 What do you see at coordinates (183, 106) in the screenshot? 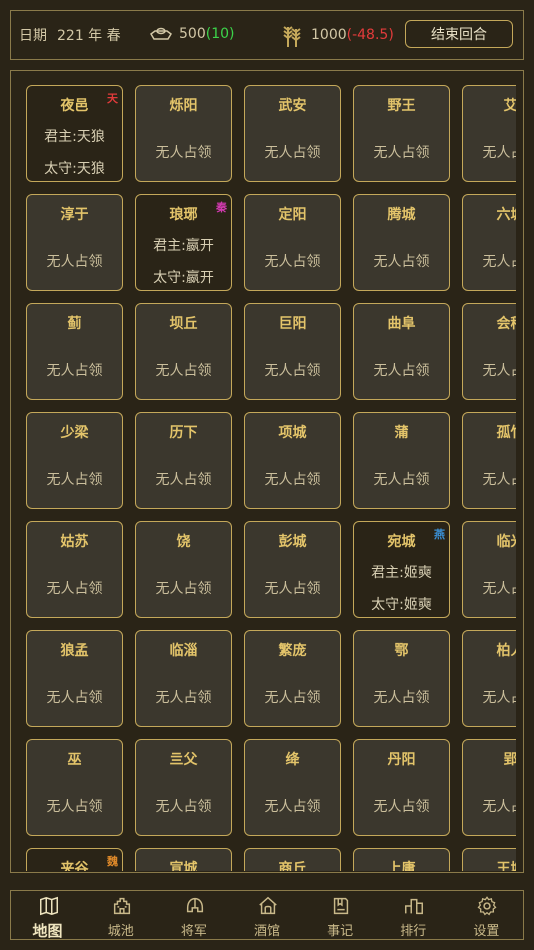
I see `city-name: 烁阳` at bounding box center [183, 106].